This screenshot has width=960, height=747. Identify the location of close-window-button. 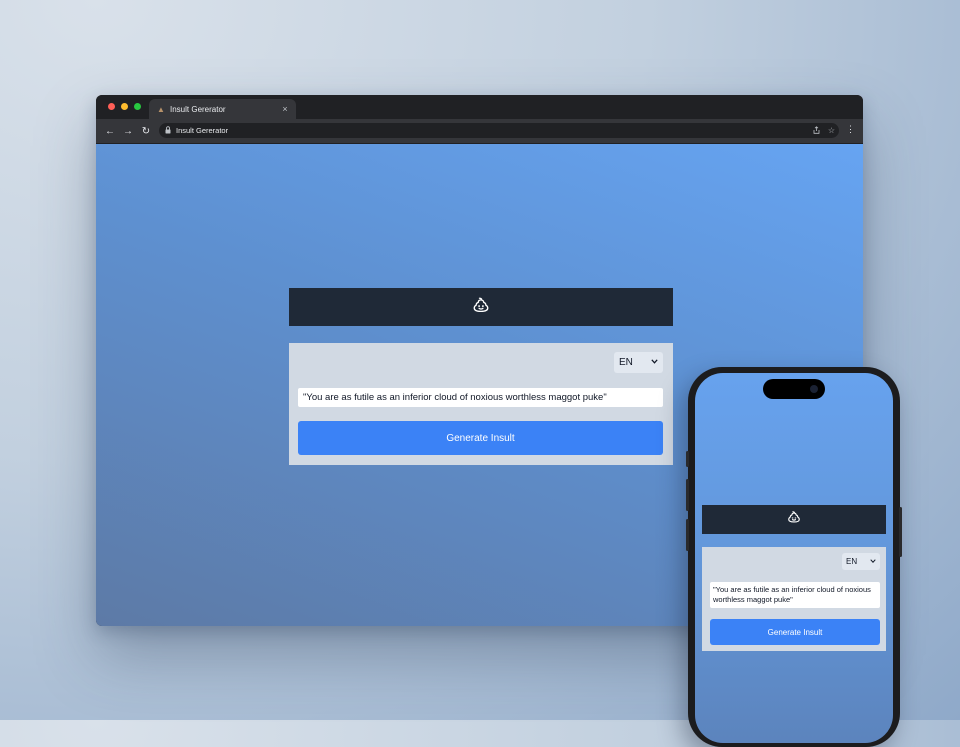
(111, 106).